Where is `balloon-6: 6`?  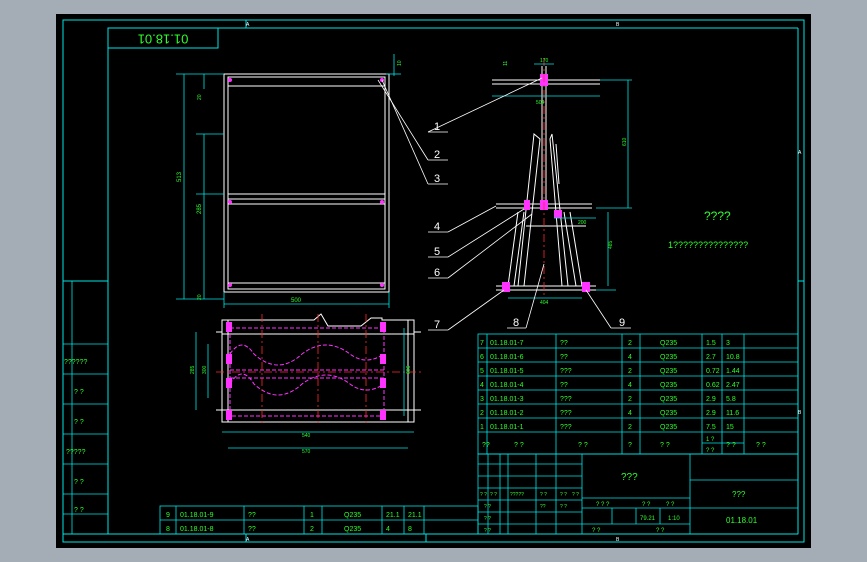 balloon-6: 6 is located at coordinates (437, 273).